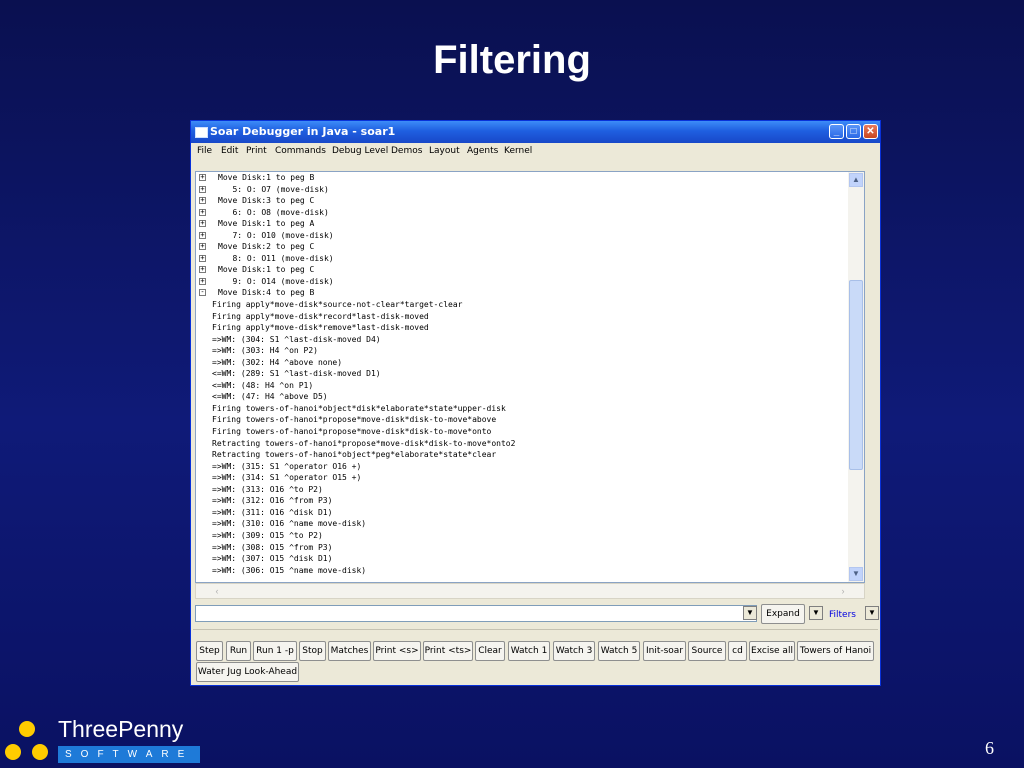 This screenshot has width=1024, height=768. What do you see at coordinates (835, 651) in the screenshot?
I see `towers-of-hanoi-button: Towers of Hanoi` at bounding box center [835, 651].